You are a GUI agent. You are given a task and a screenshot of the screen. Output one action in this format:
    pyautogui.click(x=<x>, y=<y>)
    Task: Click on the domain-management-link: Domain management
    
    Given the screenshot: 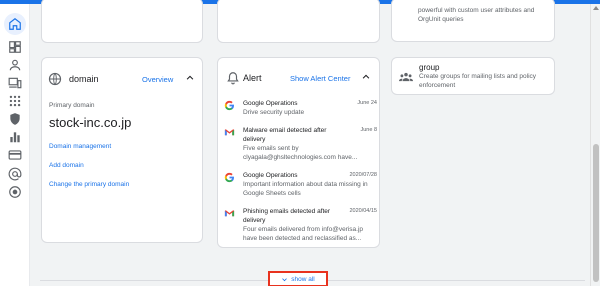 What is the action you would take?
    pyautogui.click(x=80, y=146)
    